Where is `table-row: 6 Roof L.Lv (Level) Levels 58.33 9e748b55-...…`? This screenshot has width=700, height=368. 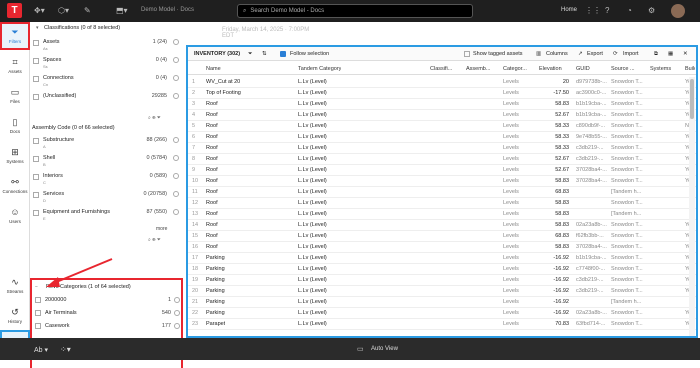
table-row: 6 Roof L.Lv (Level) Levels 58.33 9e748b55-...… is located at coordinates (442, 137).